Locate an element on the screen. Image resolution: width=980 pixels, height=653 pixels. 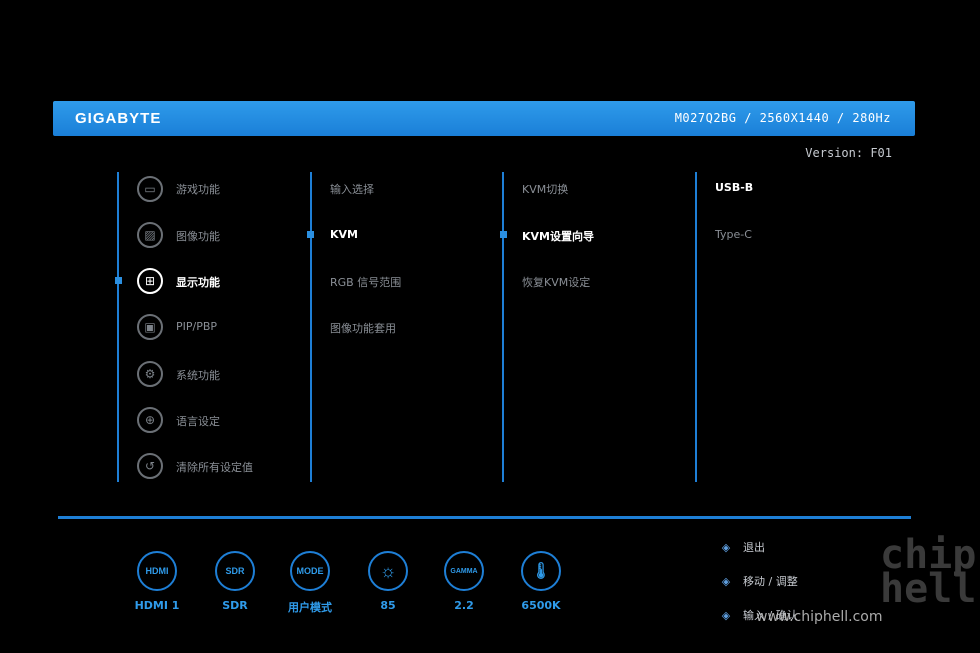
watermark-text: www.chiphell.com is located at coordinates (819, 617).